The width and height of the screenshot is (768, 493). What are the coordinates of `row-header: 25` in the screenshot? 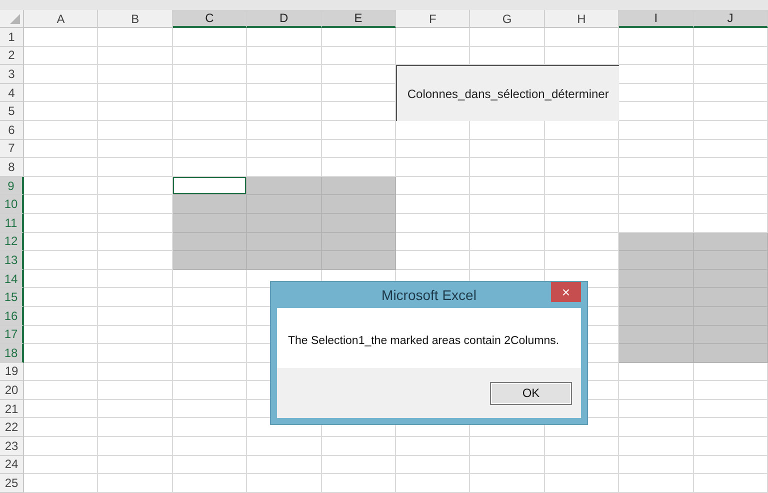 It's located at (12, 483).